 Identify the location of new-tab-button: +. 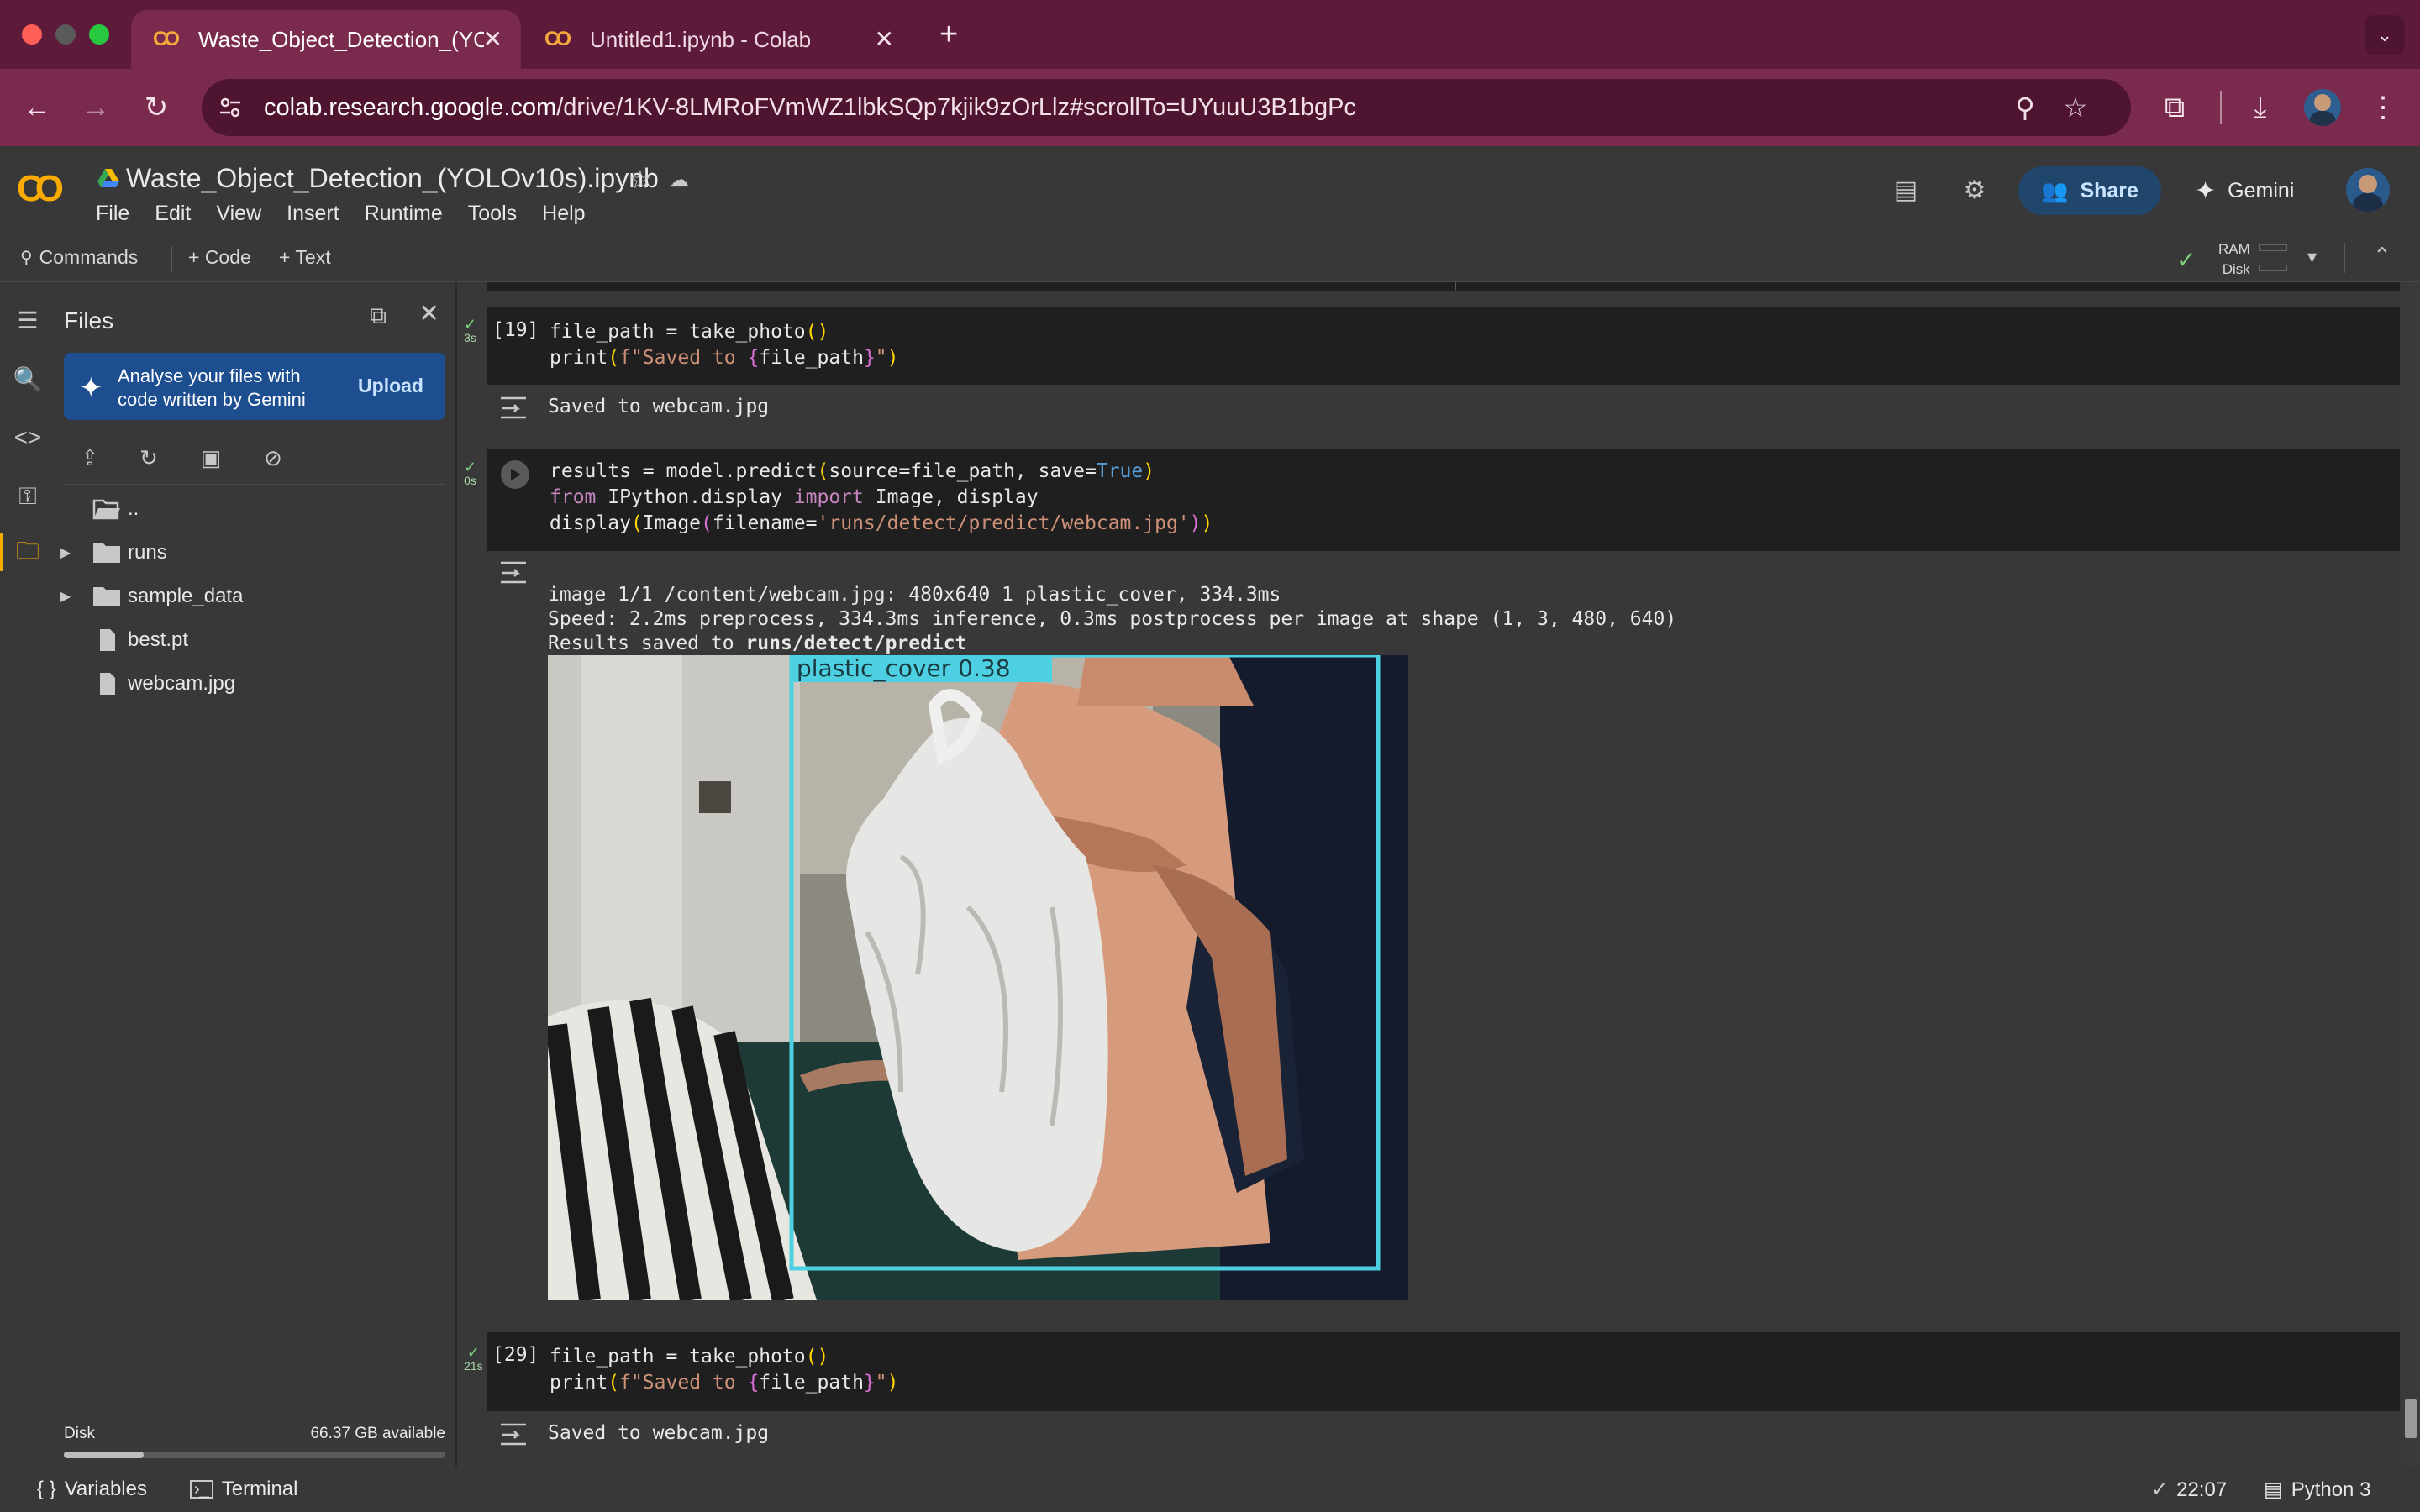
(948, 35).